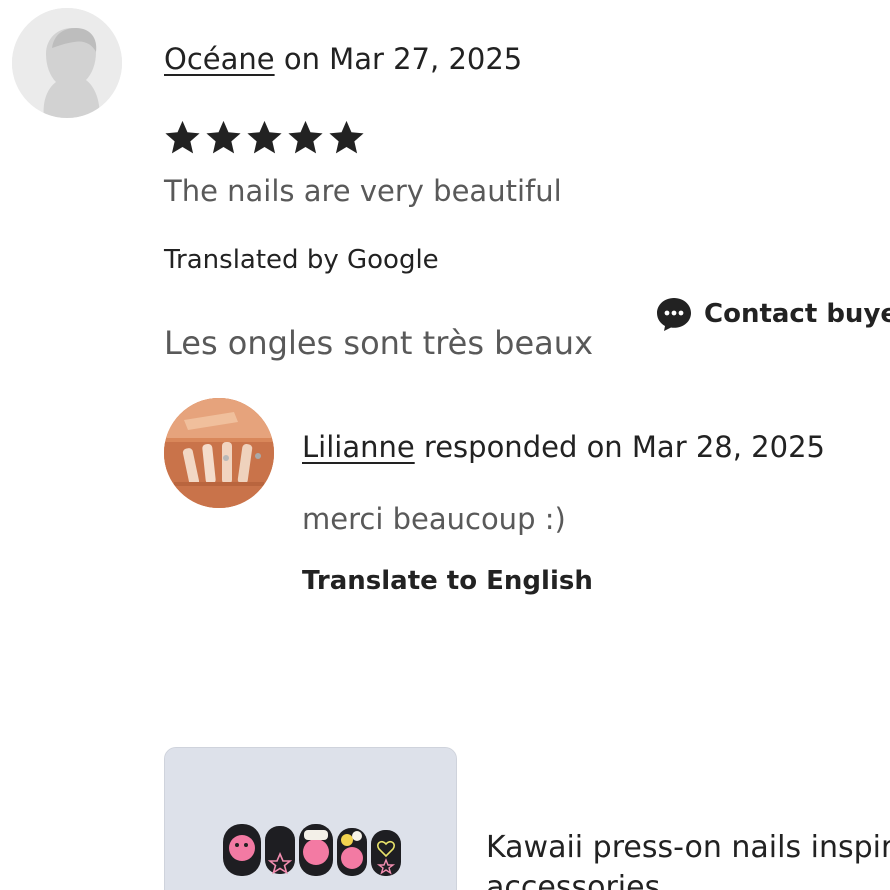 The width and height of the screenshot is (890, 890). What do you see at coordinates (358, 447) in the screenshot?
I see `seller-name-link: Lilianne` at bounding box center [358, 447].